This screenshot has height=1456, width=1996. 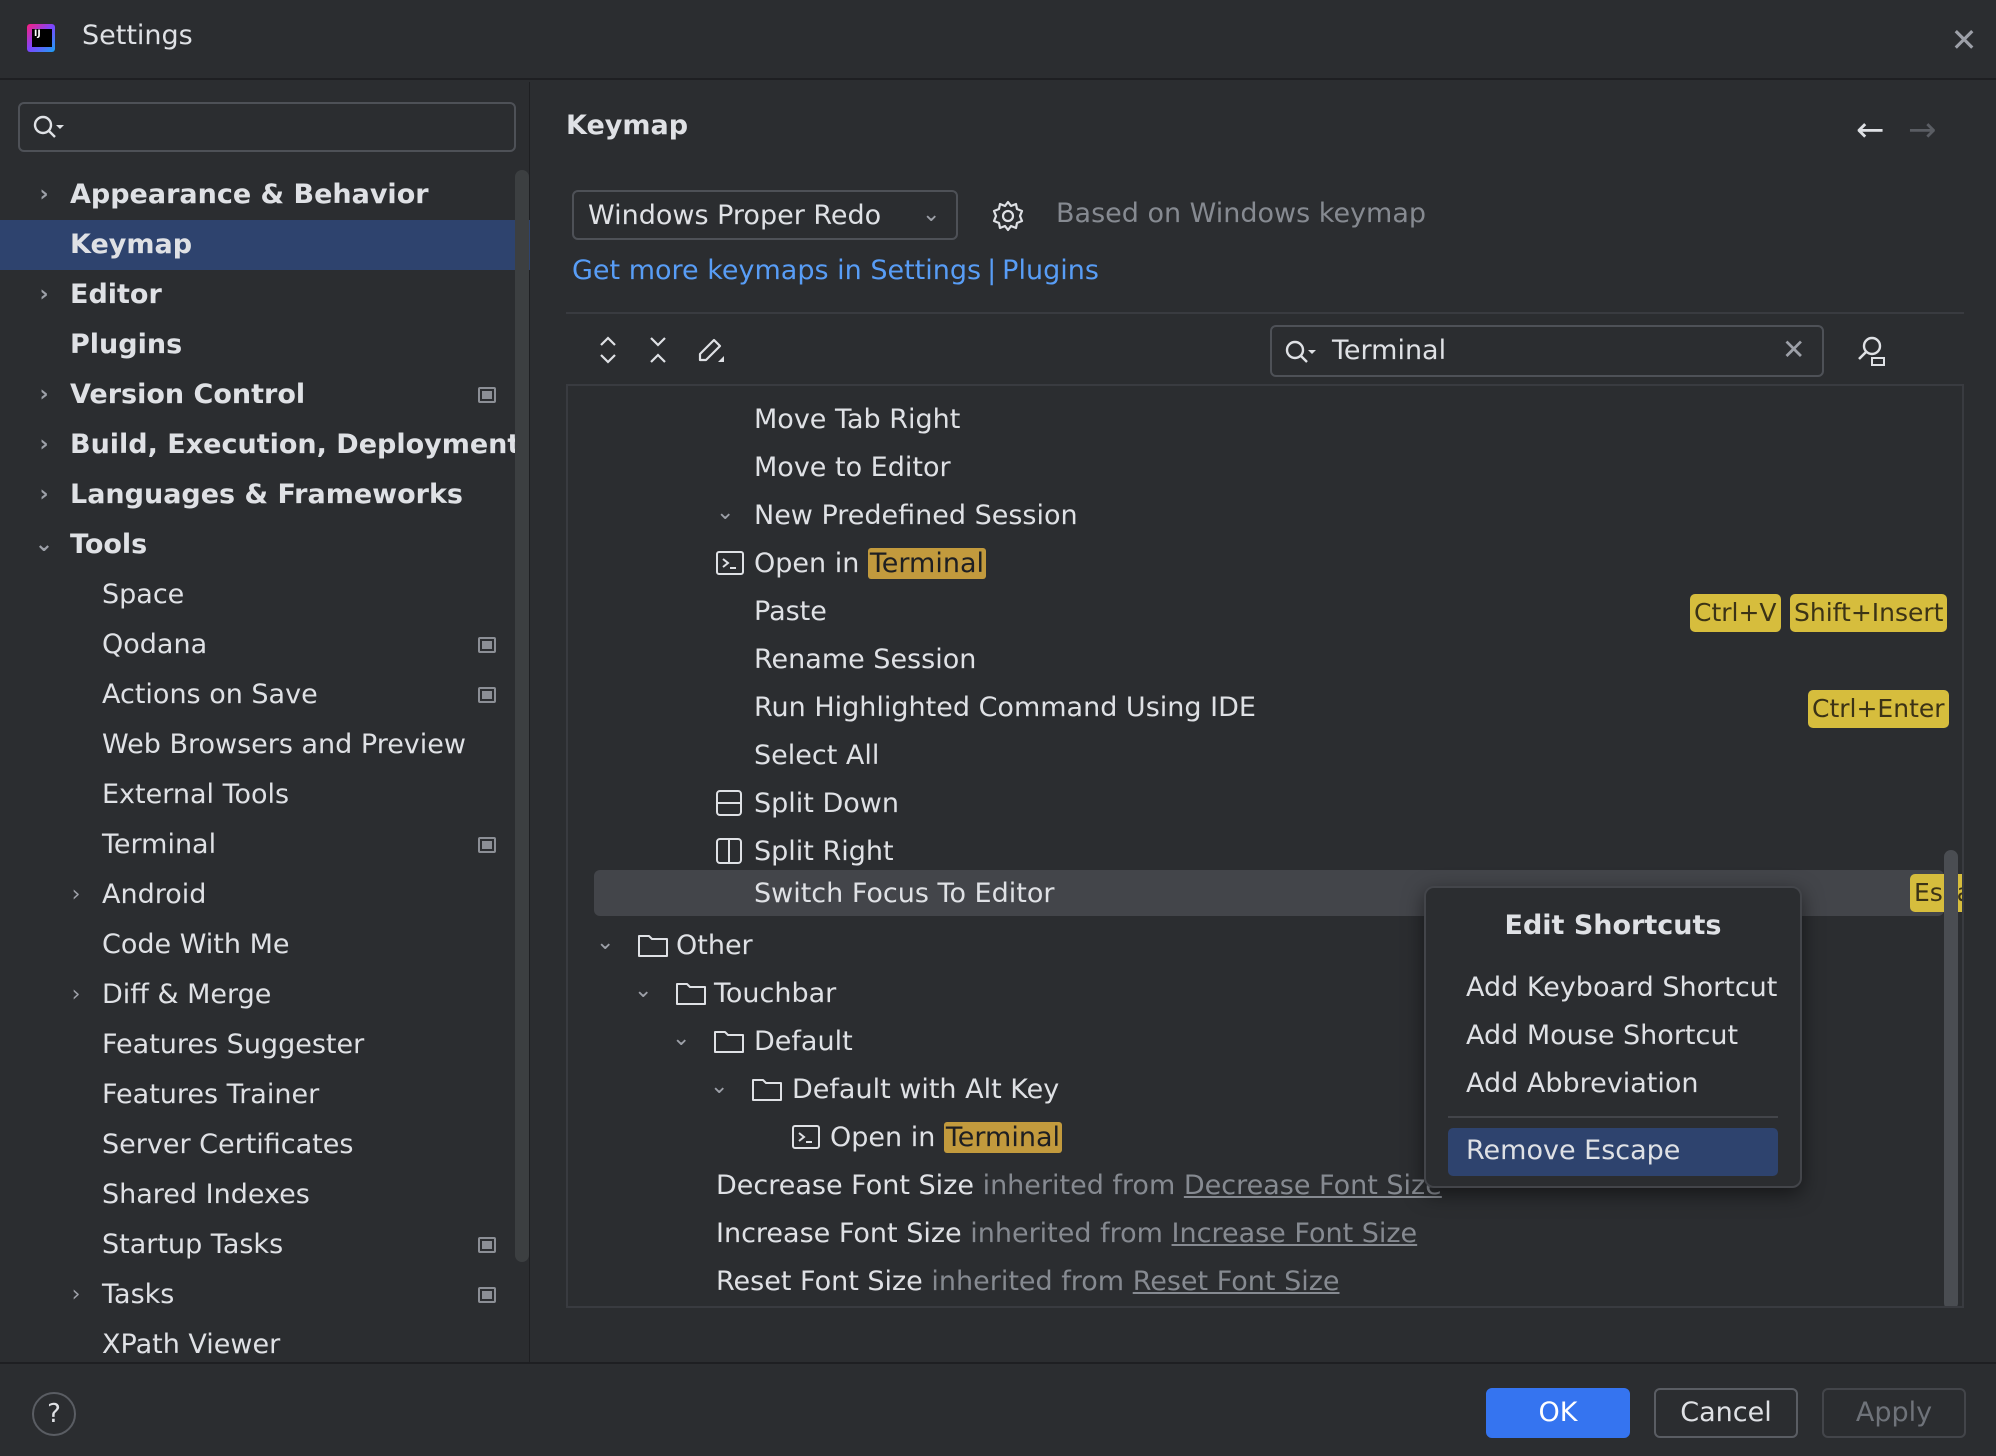 What do you see at coordinates (765, 215) in the screenshot?
I see `keymap-select: Windows Proper Redo ⌄` at bounding box center [765, 215].